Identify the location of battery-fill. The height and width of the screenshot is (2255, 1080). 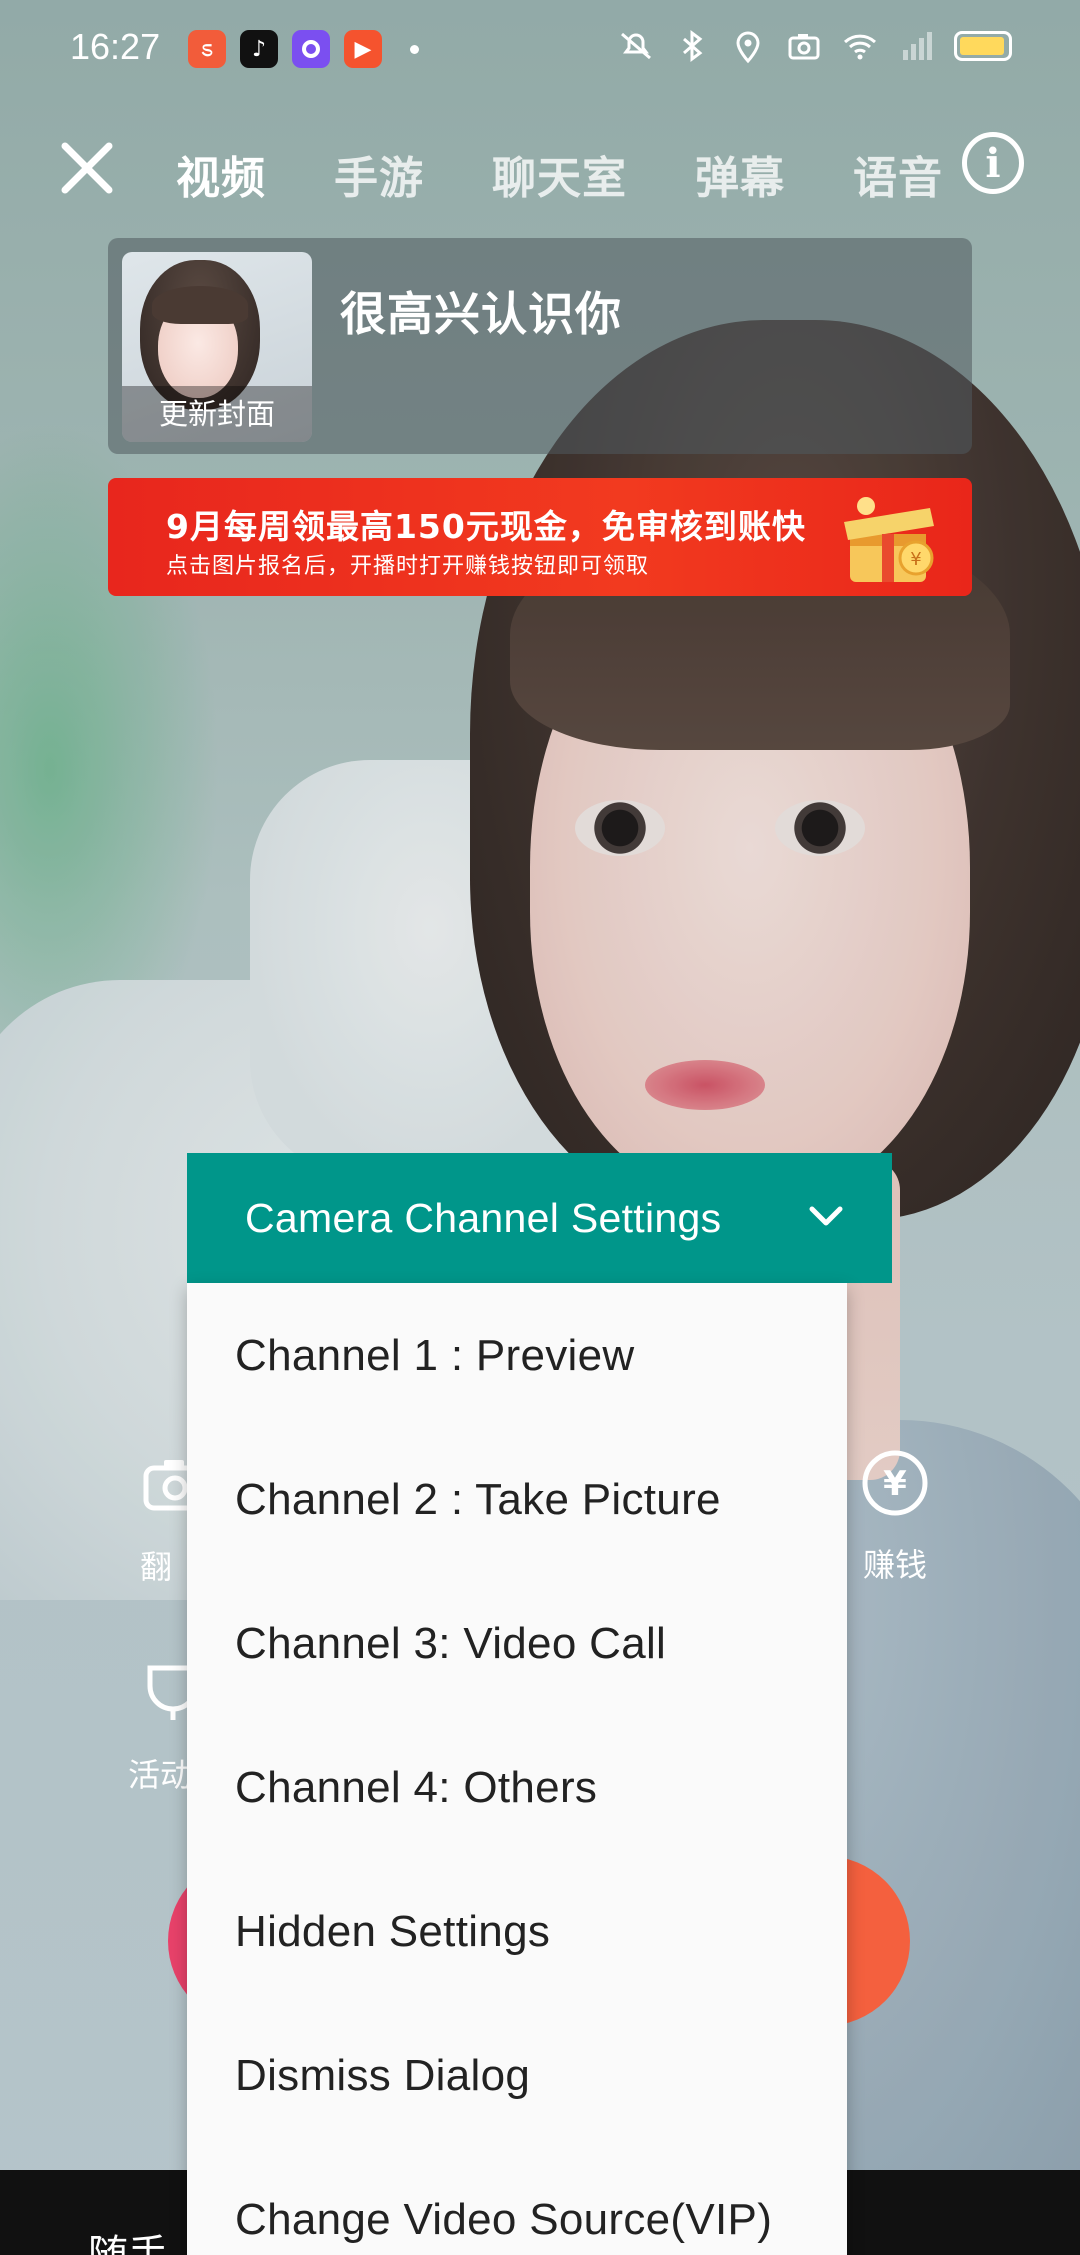
(982, 46).